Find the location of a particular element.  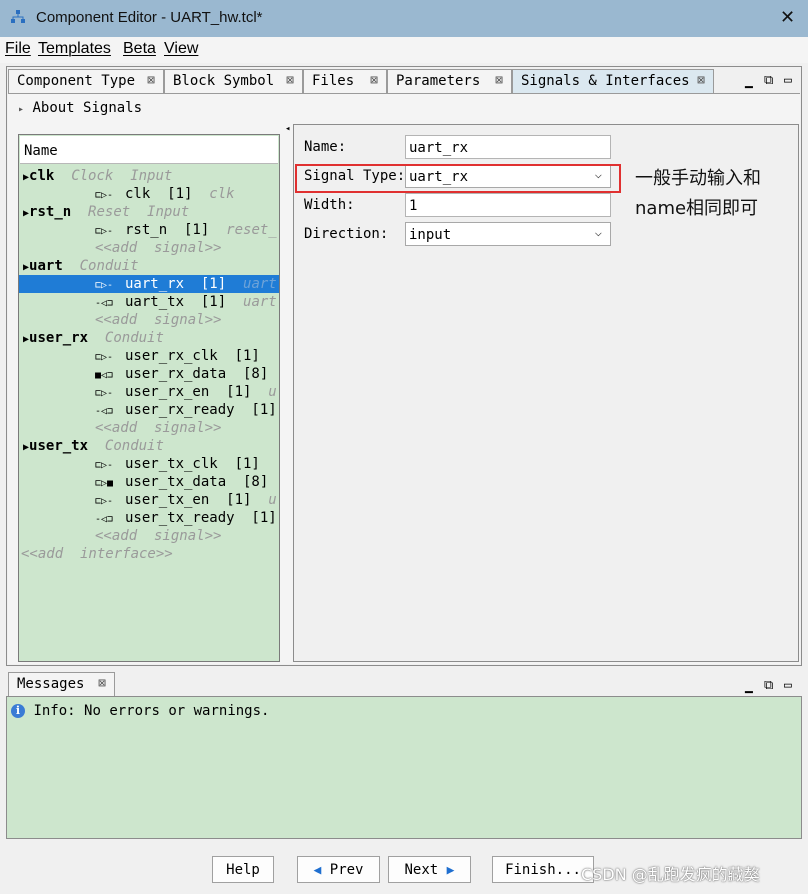

name-field: uart_rx is located at coordinates (508, 147).